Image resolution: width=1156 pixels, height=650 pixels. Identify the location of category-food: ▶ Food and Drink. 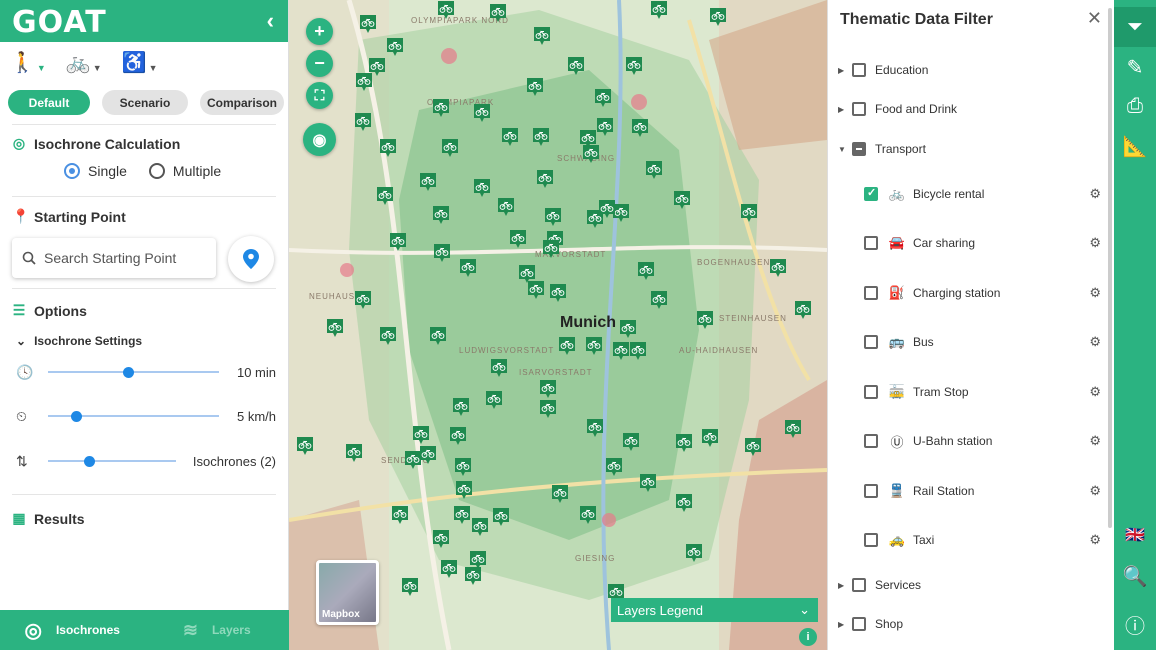
(897, 109).